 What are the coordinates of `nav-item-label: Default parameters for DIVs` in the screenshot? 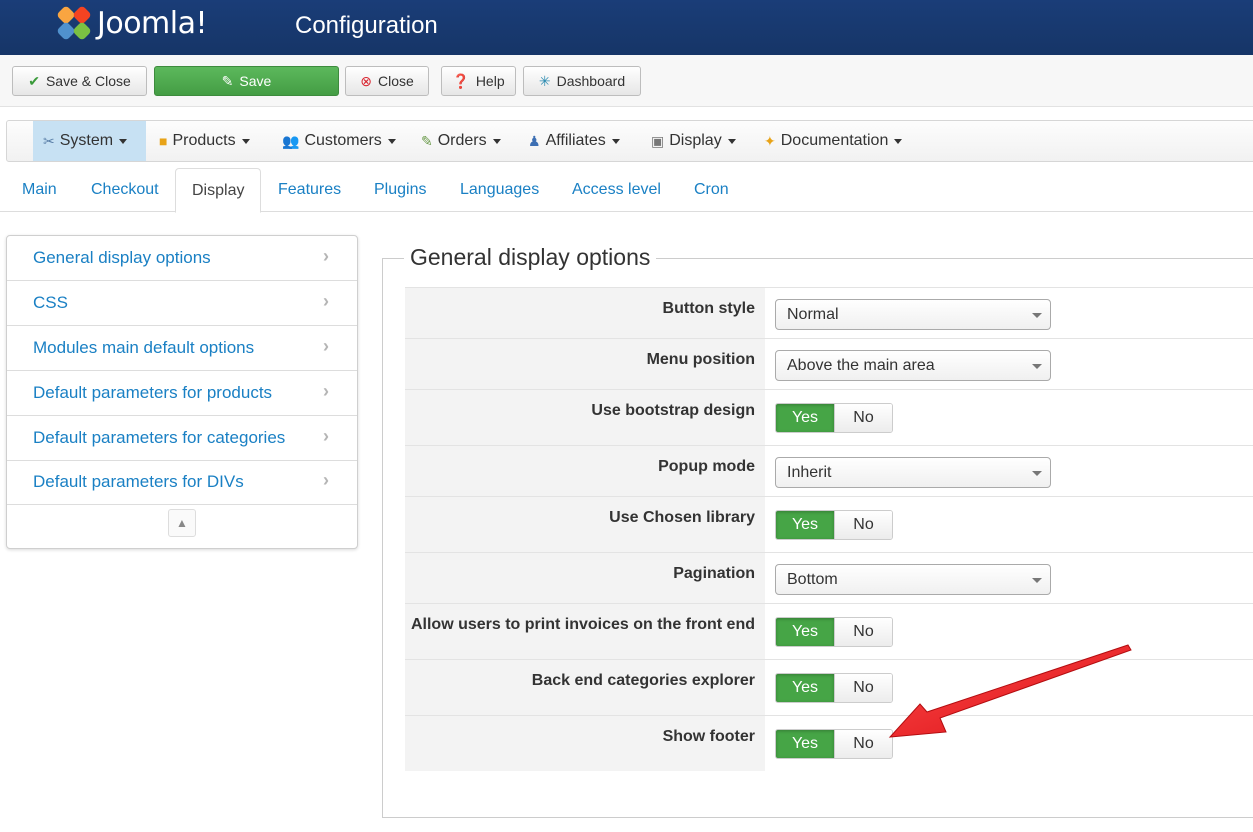 It's located at (138, 481).